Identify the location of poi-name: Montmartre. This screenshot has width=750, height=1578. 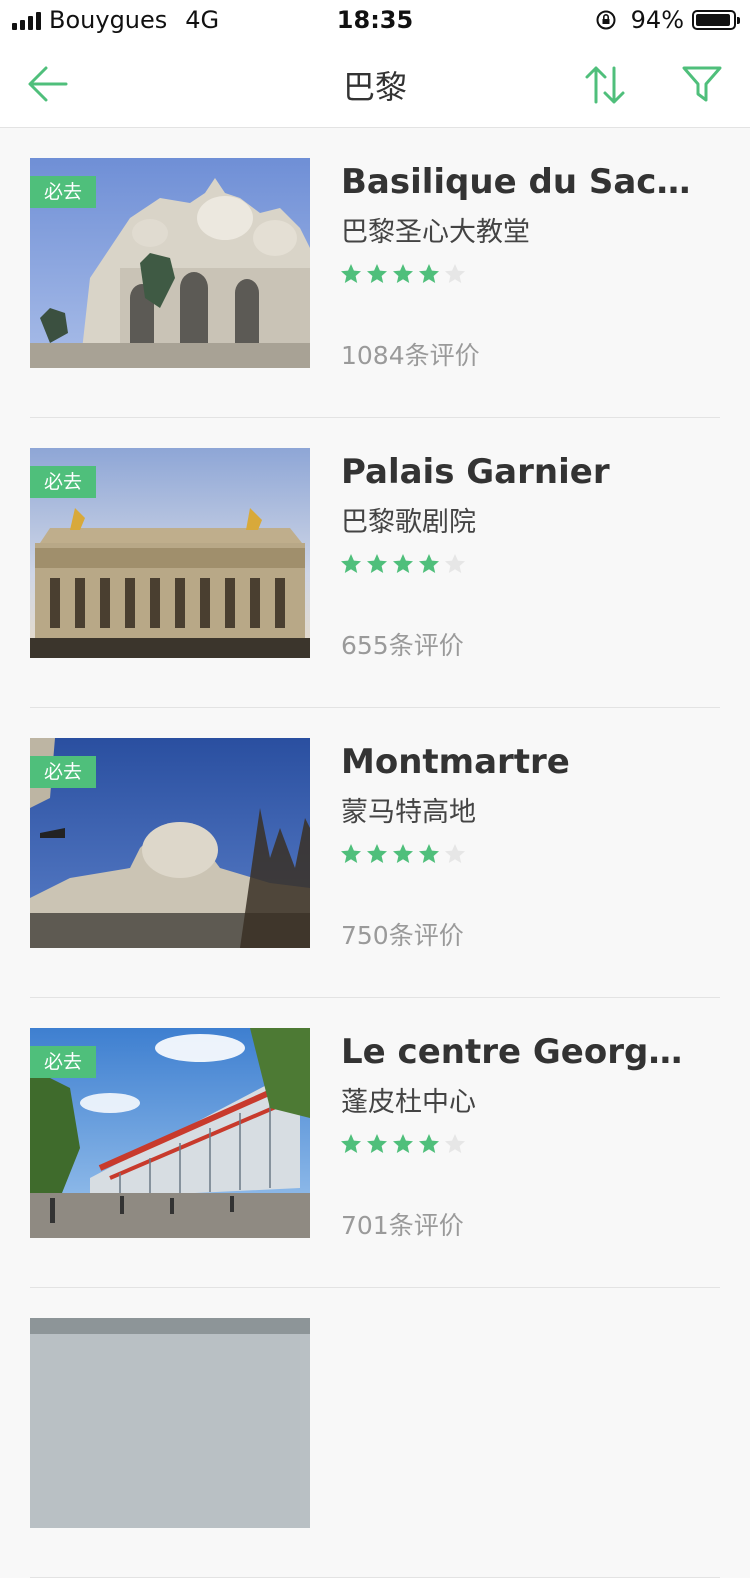
(516, 762).